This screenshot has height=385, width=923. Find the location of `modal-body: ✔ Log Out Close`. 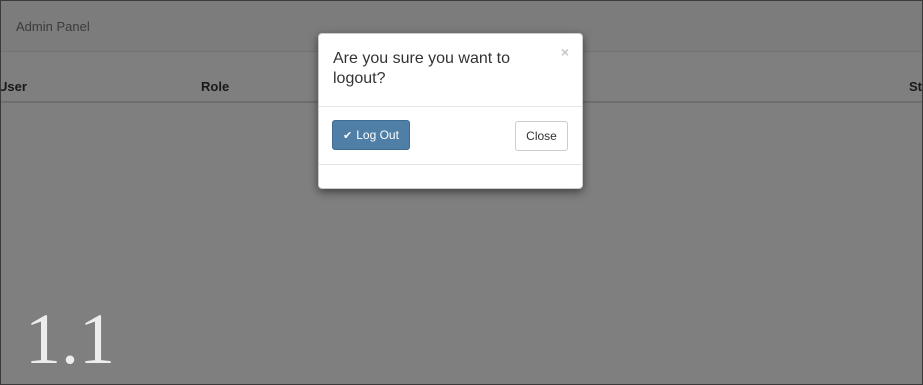

modal-body: ✔ Log Out Close is located at coordinates (450, 136).